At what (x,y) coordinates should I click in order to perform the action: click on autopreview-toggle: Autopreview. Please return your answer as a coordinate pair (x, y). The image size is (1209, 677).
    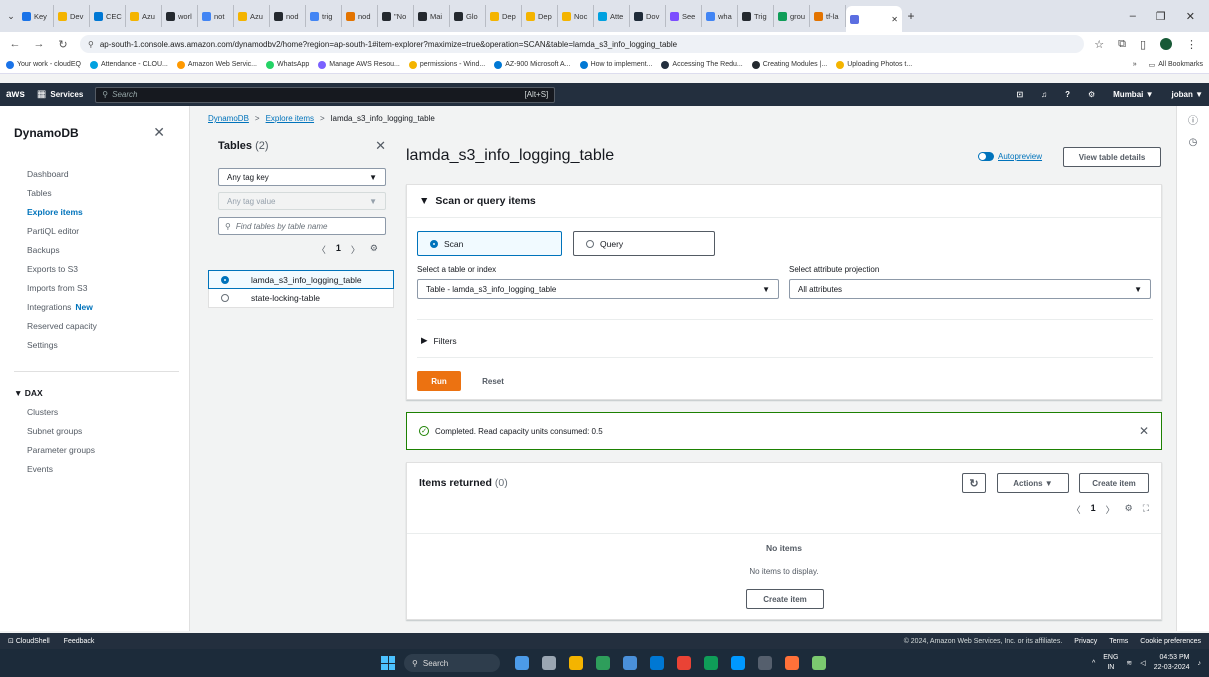
    Looking at the image, I should click on (1010, 156).